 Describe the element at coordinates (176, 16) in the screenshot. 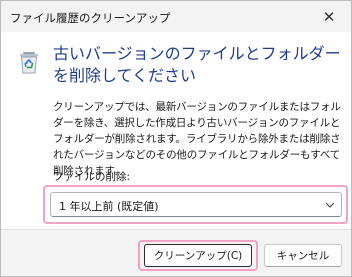

I see `title-bar: ファイル履歴のクリーンアップ ✕` at that location.